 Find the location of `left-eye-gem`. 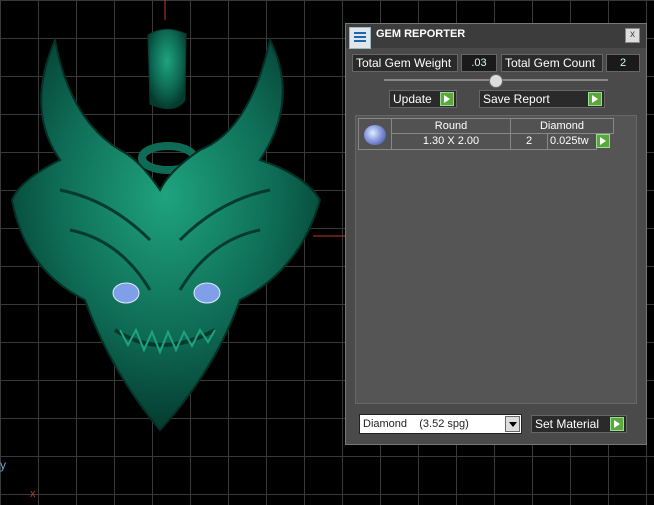

left-eye-gem is located at coordinates (126, 293).